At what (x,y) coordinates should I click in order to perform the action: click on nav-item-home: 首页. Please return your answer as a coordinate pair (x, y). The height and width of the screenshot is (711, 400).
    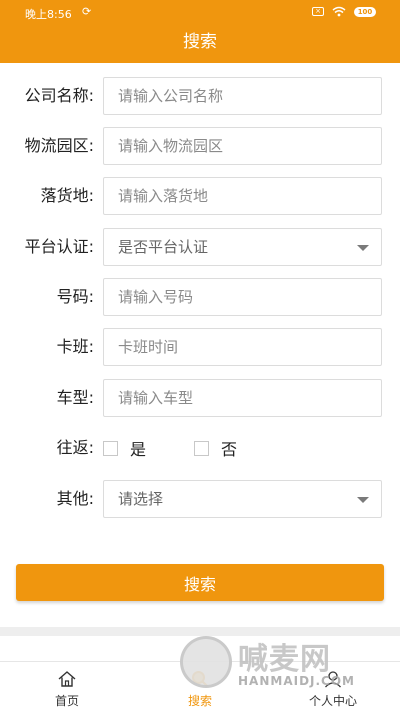
    Looking at the image, I should click on (67, 686).